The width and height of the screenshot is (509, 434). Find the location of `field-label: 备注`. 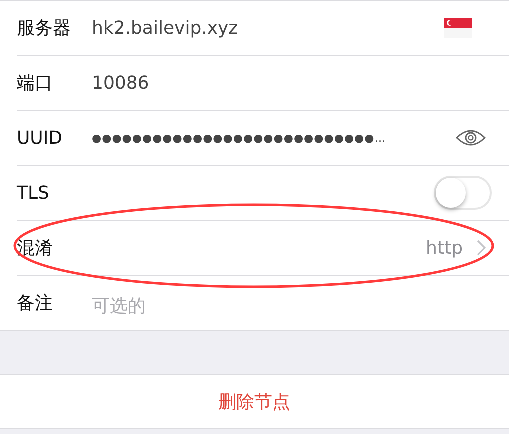

field-label: 备注 is located at coordinates (35, 303).